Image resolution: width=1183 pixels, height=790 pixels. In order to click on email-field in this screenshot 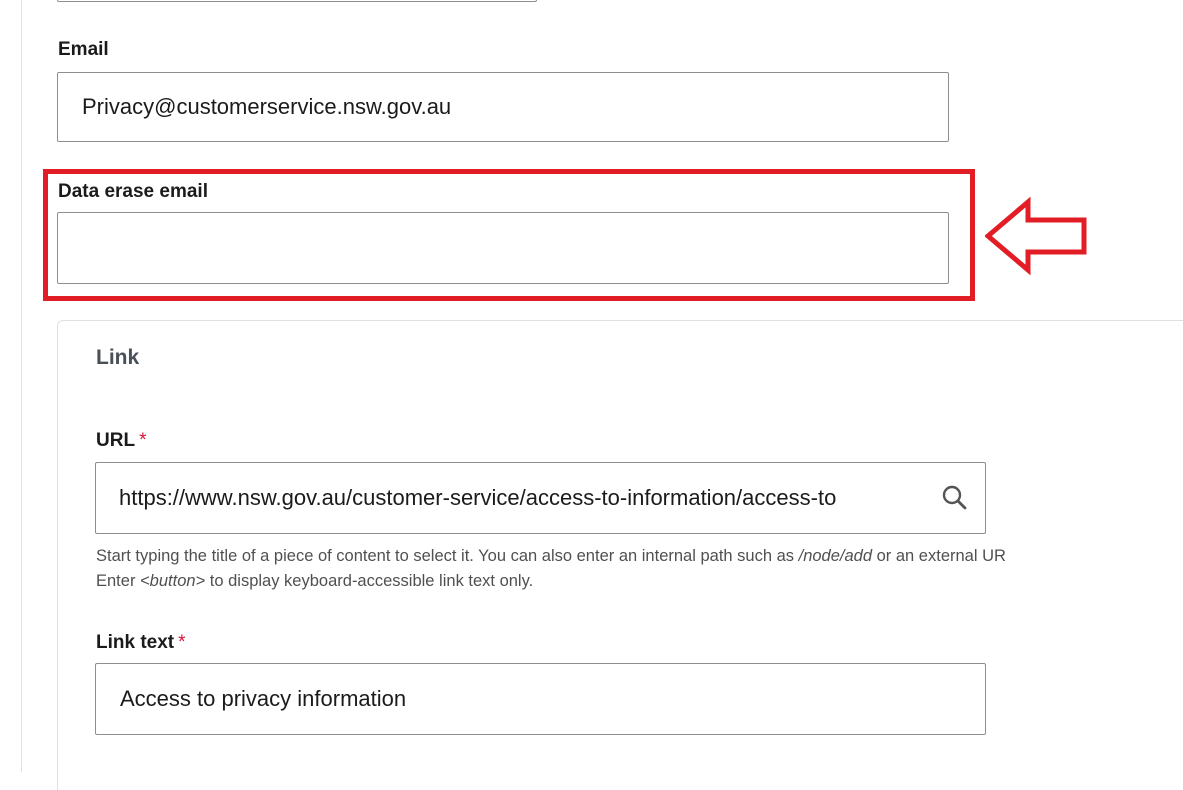, I will do `click(503, 107)`.